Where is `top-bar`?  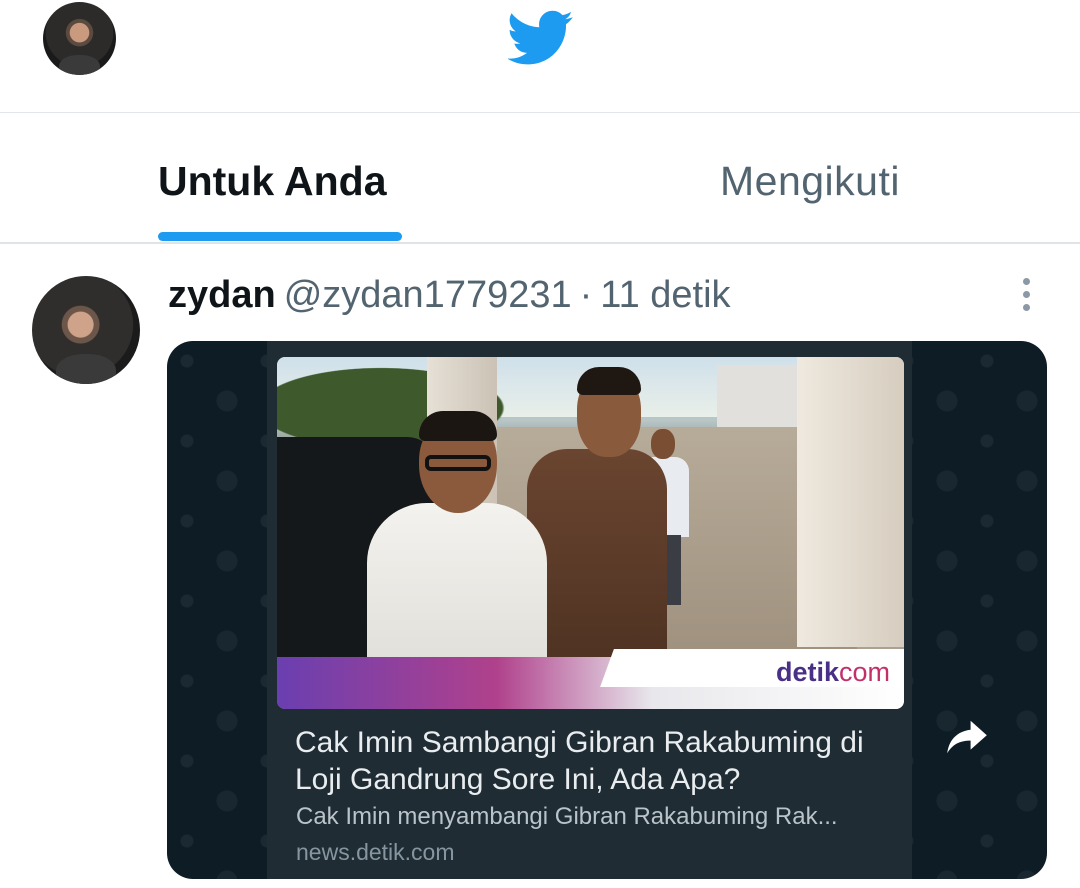 top-bar is located at coordinates (540, 56).